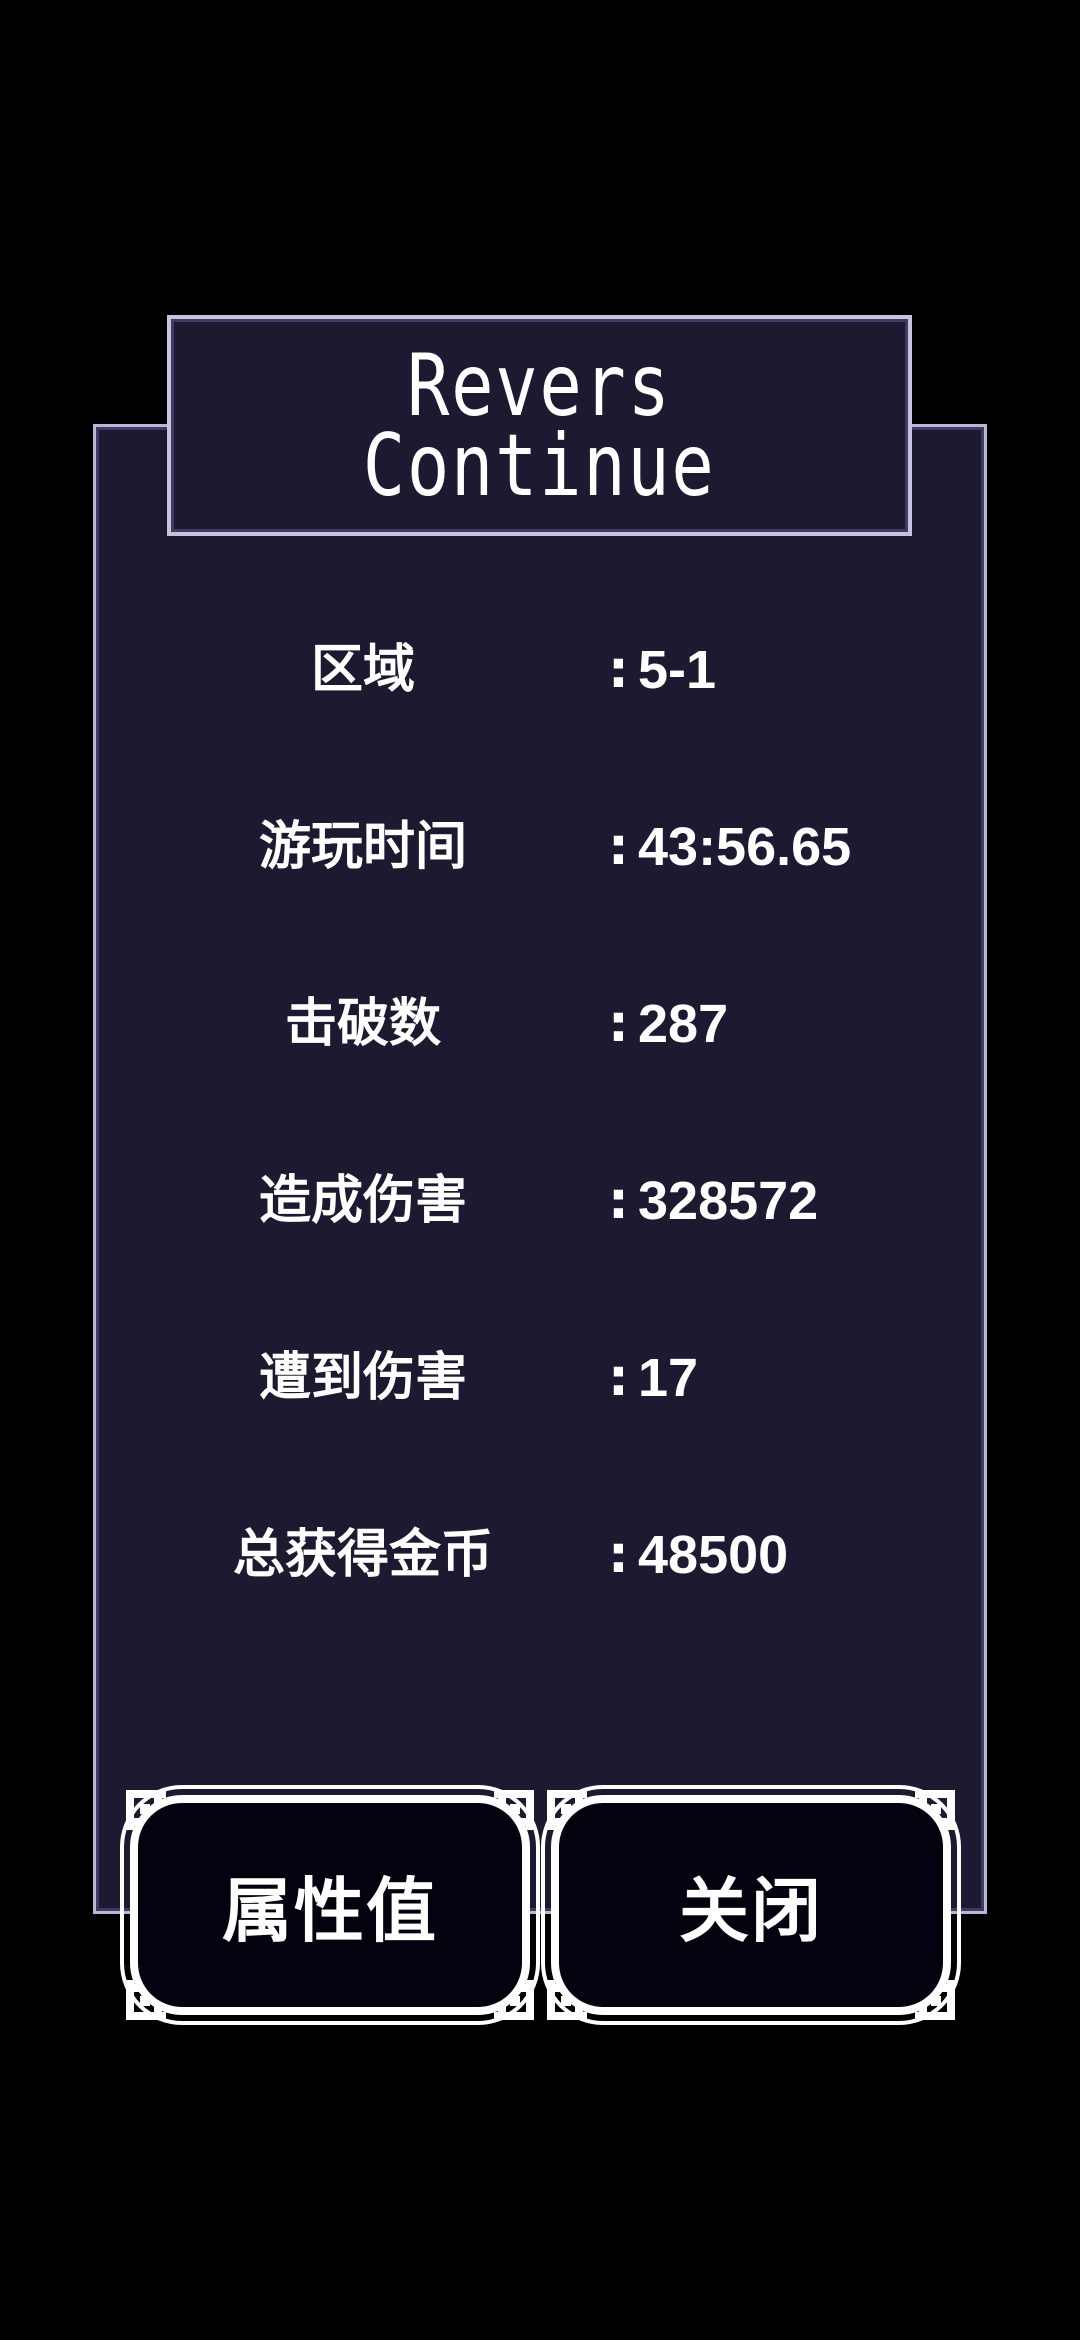  What do you see at coordinates (539, 385) in the screenshot?
I see `title-line-1: Revers` at bounding box center [539, 385].